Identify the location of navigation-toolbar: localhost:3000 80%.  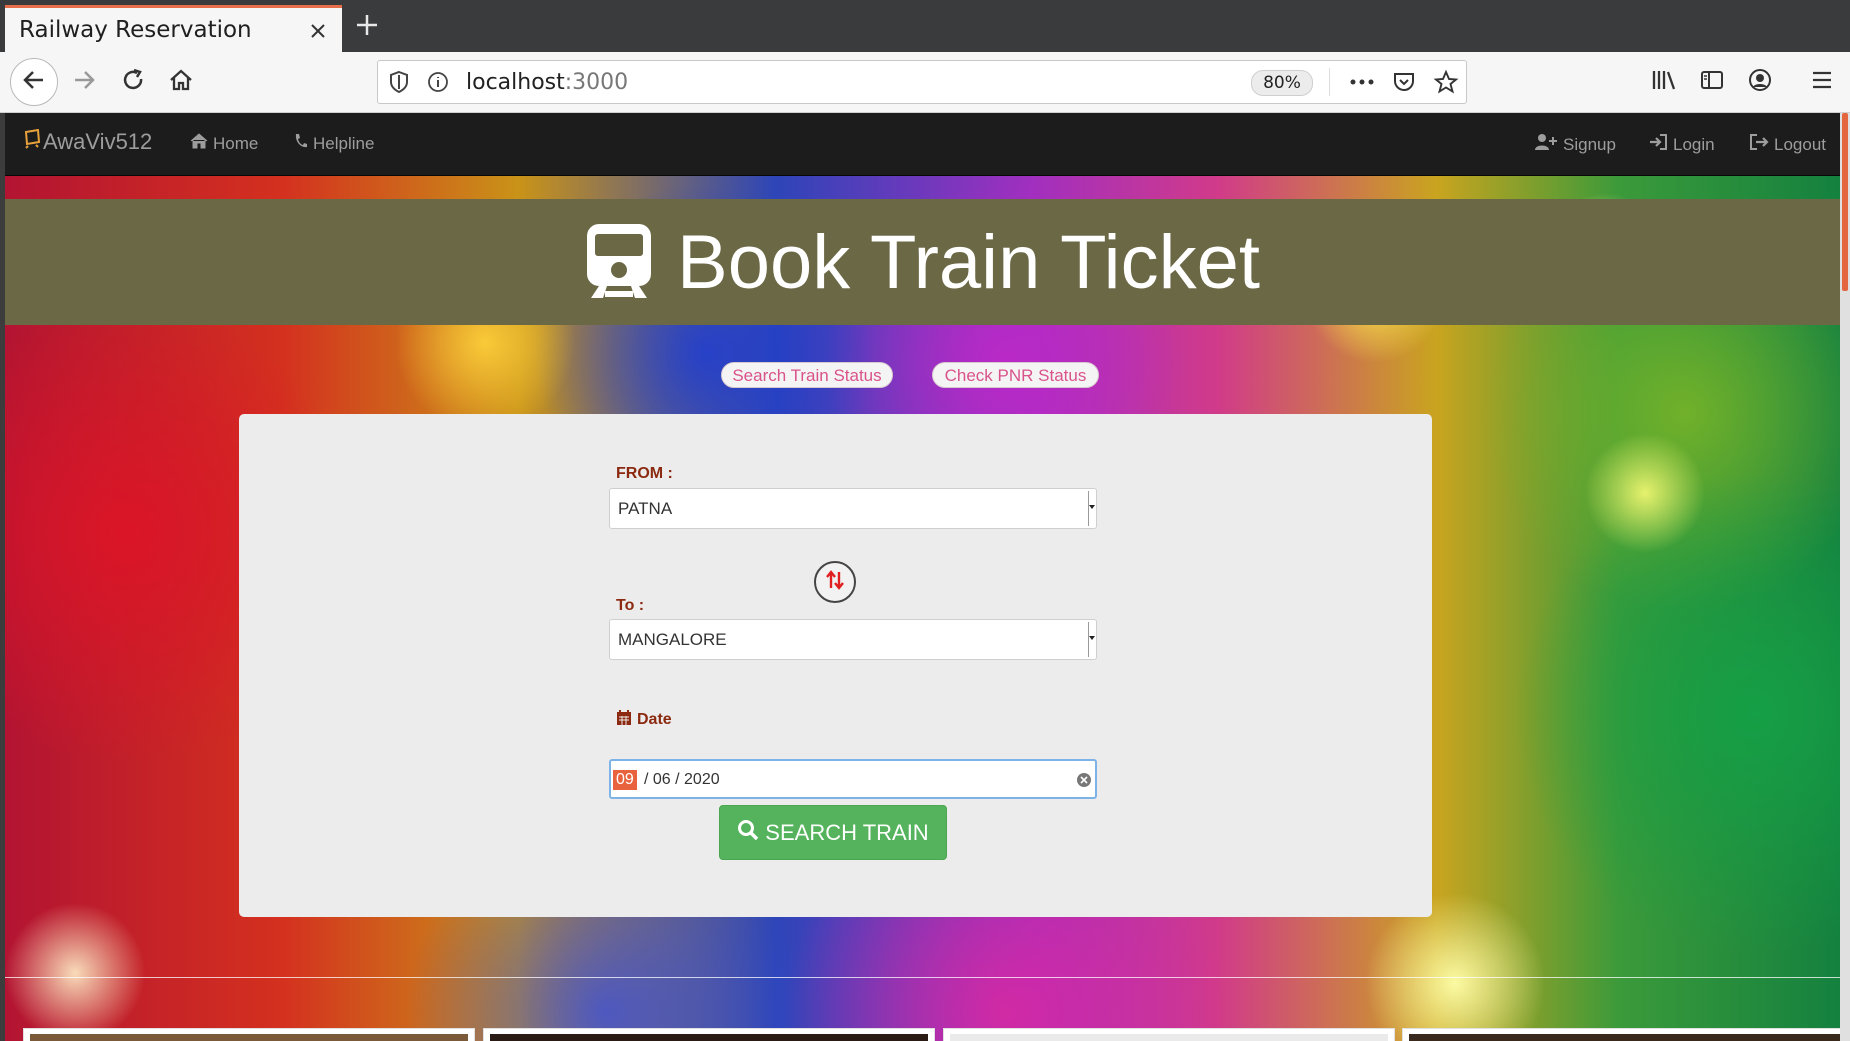
(925, 82).